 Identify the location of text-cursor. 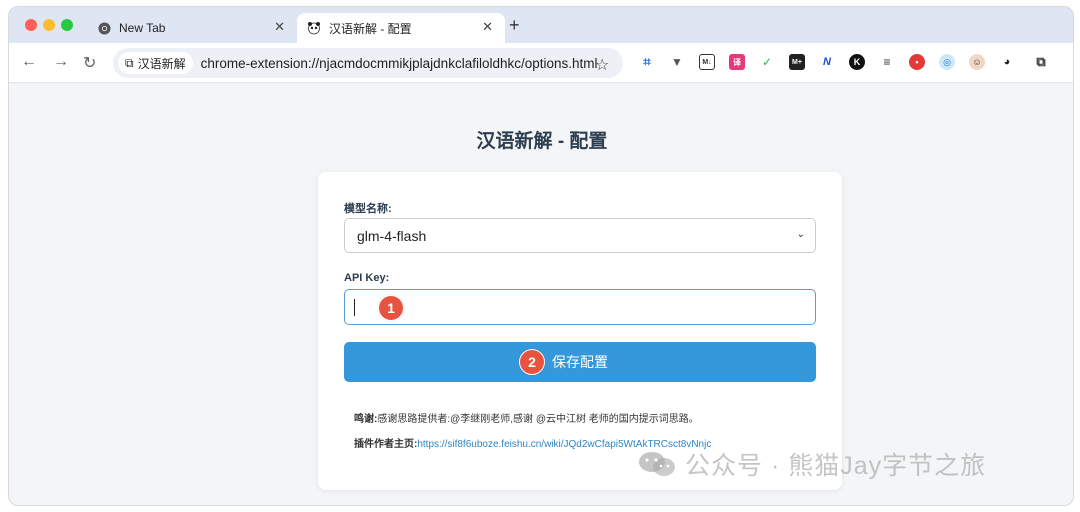
(354, 307).